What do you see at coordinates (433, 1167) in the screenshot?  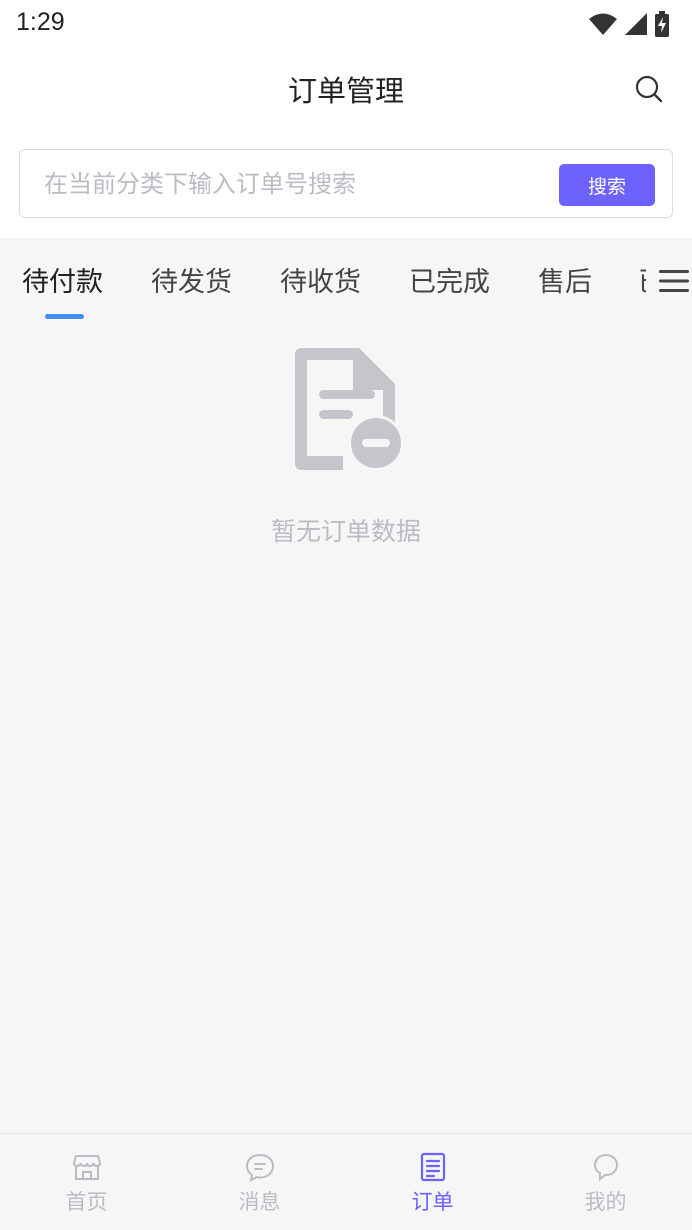 I see `order-icon` at bounding box center [433, 1167].